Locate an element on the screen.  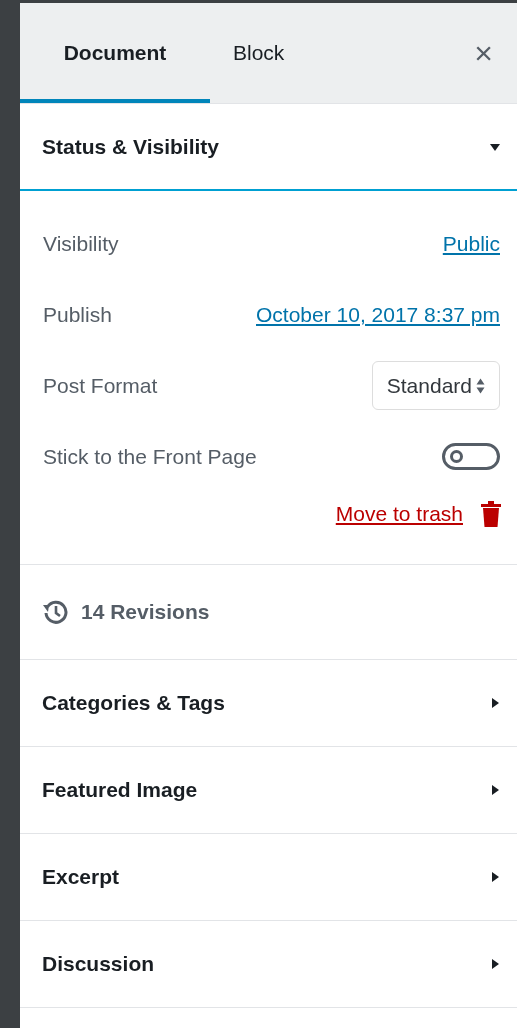
value-link: October 10, 2017 8:37 pm is located at coordinates (378, 314).